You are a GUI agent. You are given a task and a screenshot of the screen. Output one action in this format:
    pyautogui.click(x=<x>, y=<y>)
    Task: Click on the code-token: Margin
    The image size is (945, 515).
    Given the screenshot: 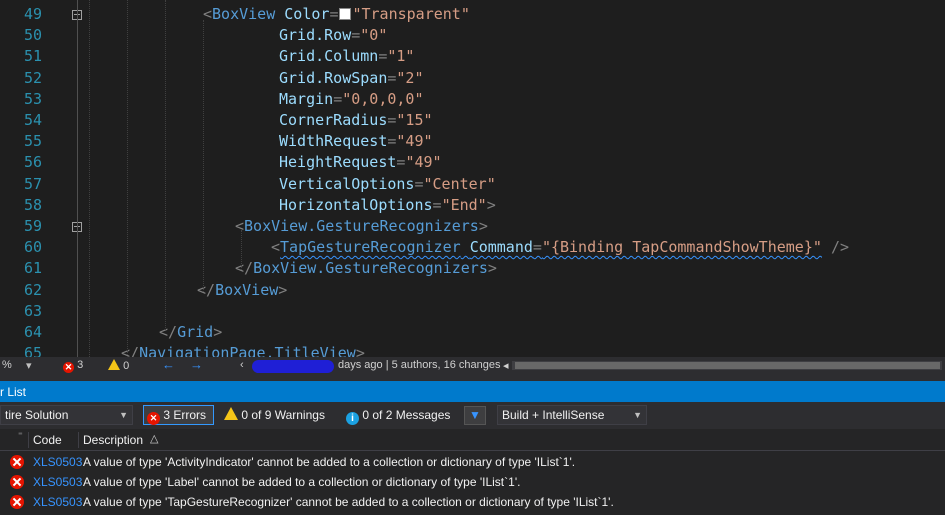 What is the action you would take?
    pyautogui.click(x=306, y=98)
    